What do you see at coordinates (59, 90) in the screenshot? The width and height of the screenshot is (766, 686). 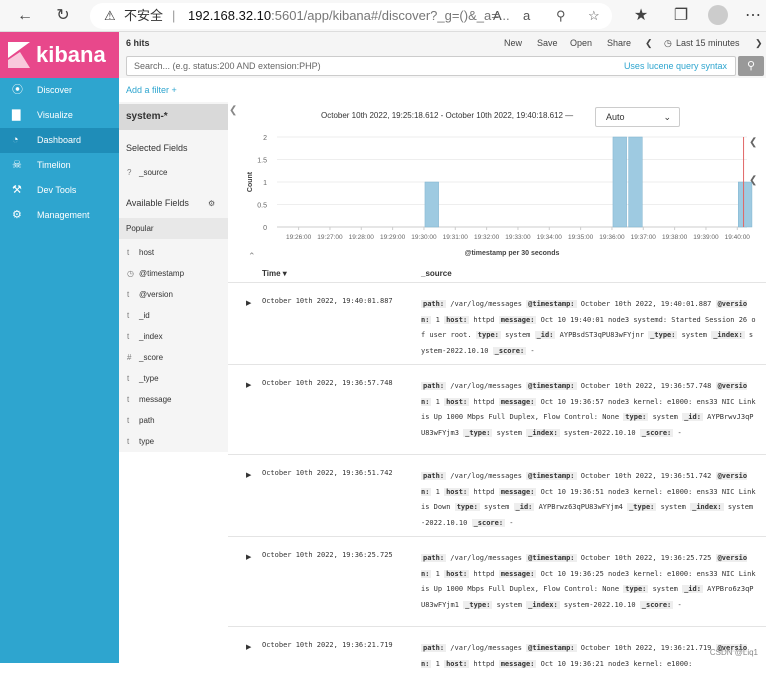 I see `sidebar-item-discover: ⦿Discover` at bounding box center [59, 90].